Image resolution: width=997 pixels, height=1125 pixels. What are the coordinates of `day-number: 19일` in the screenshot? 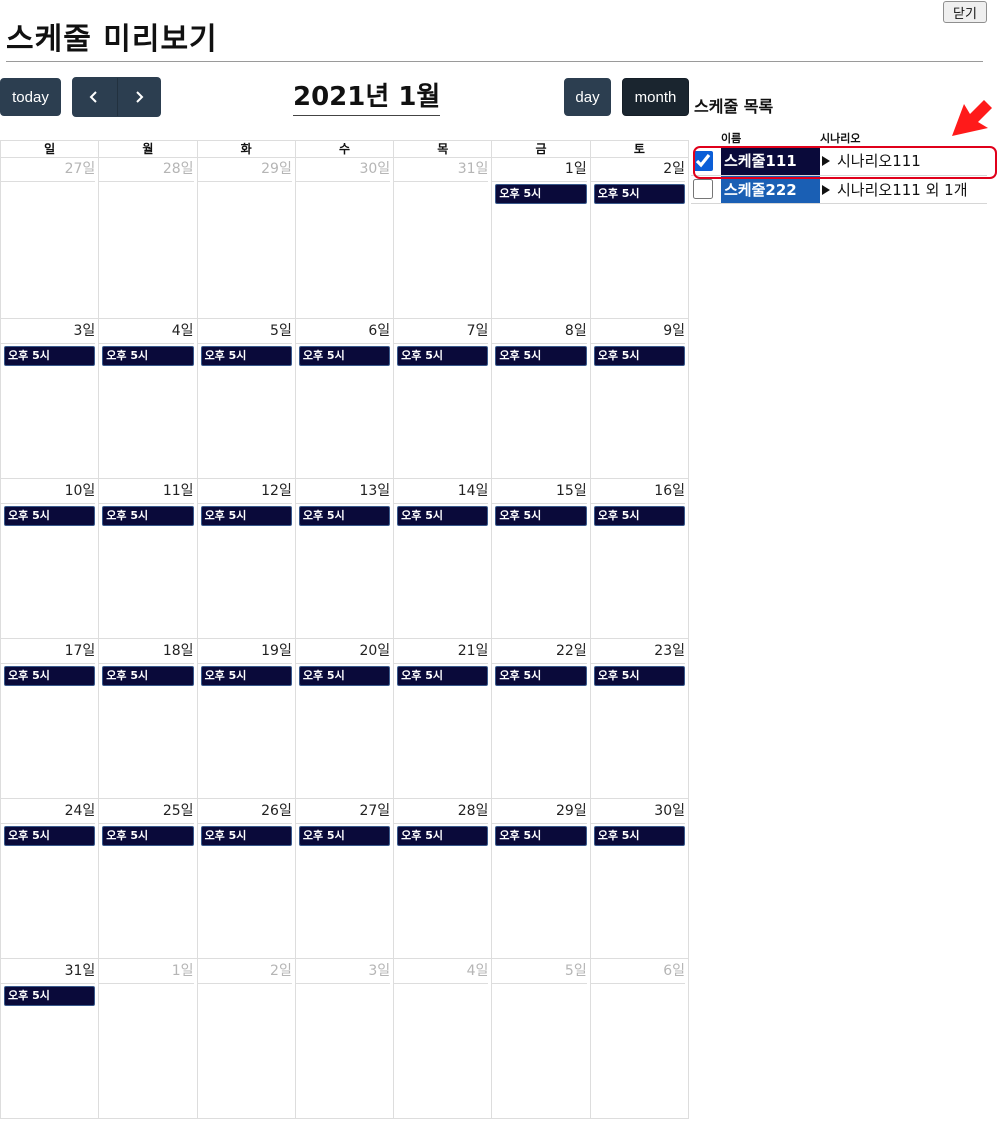 It's located at (244, 652).